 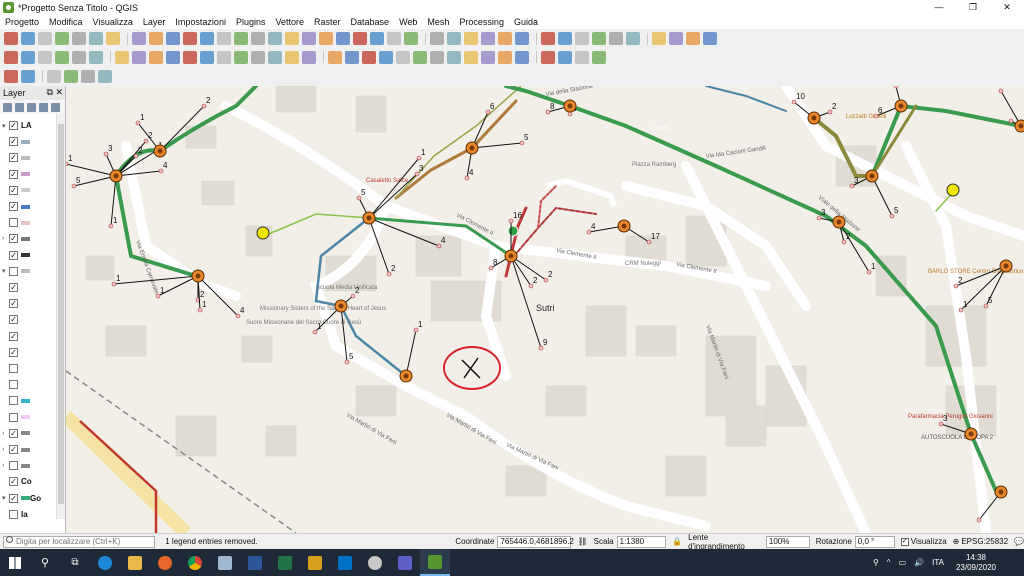 I want to click on end-point, so click(x=896, y=87).